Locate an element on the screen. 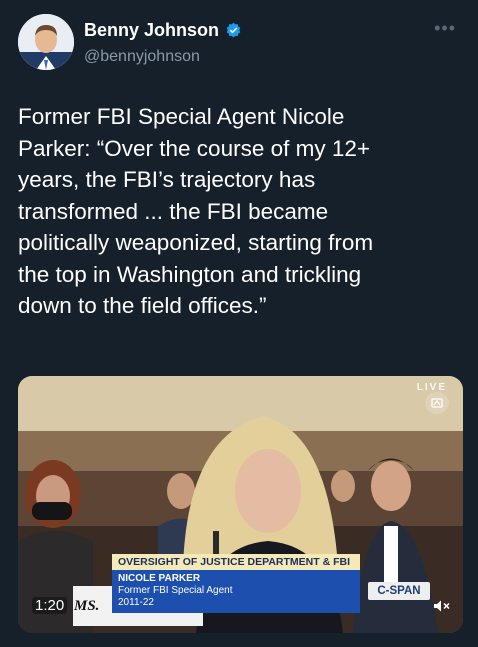 The width and height of the screenshot is (478, 647). author-avatar is located at coordinates (46, 42).